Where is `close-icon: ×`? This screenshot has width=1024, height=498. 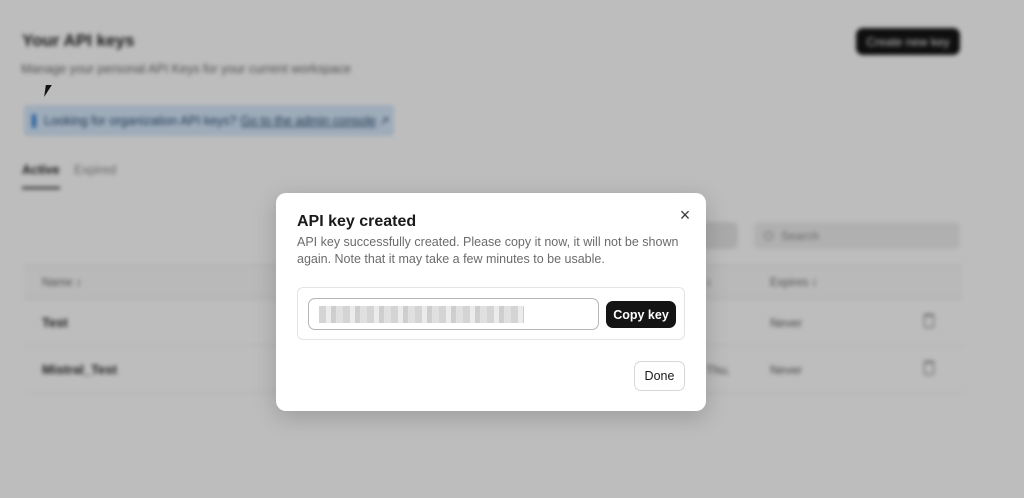
close-icon: × is located at coordinates (685, 215).